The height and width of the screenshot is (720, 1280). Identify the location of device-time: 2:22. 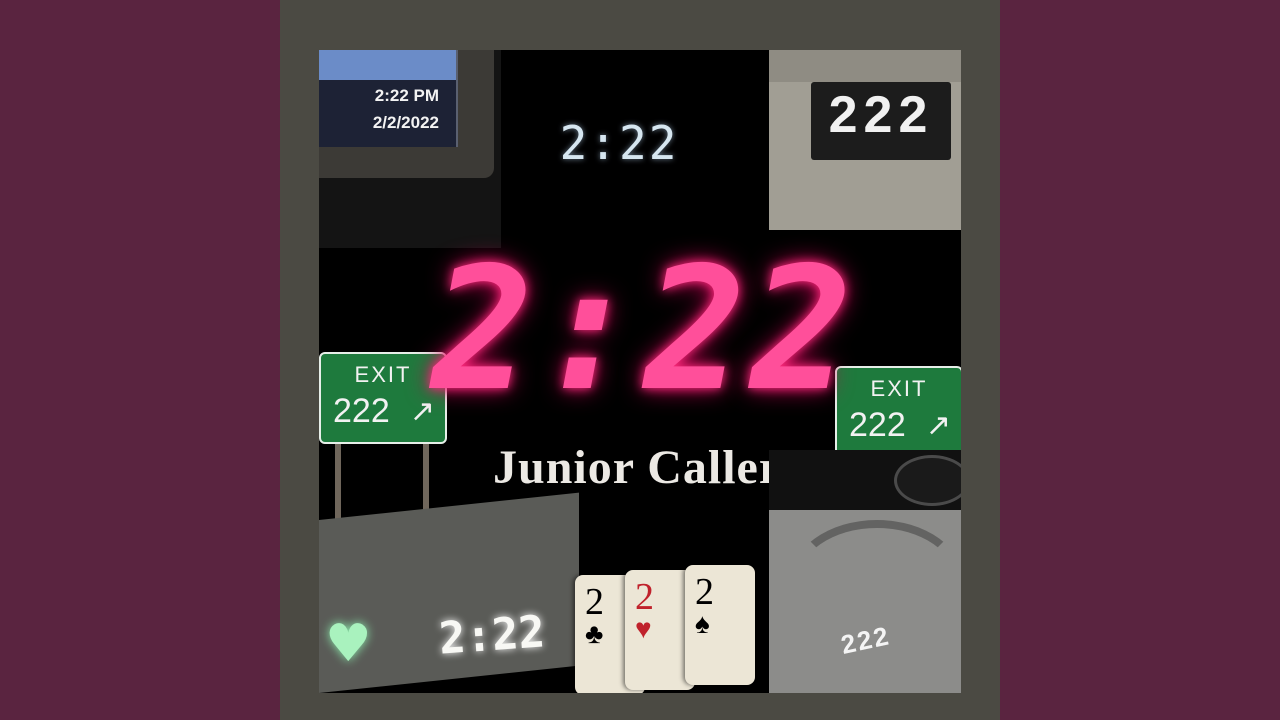
(492, 635).